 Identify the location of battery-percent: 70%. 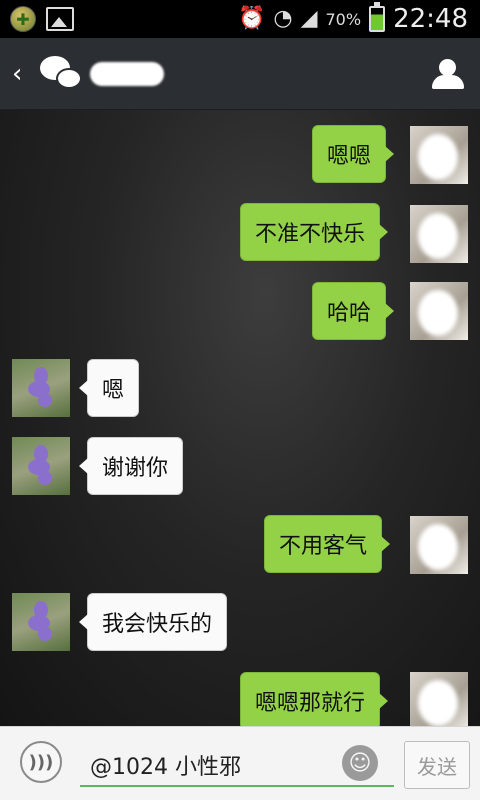
(343, 19).